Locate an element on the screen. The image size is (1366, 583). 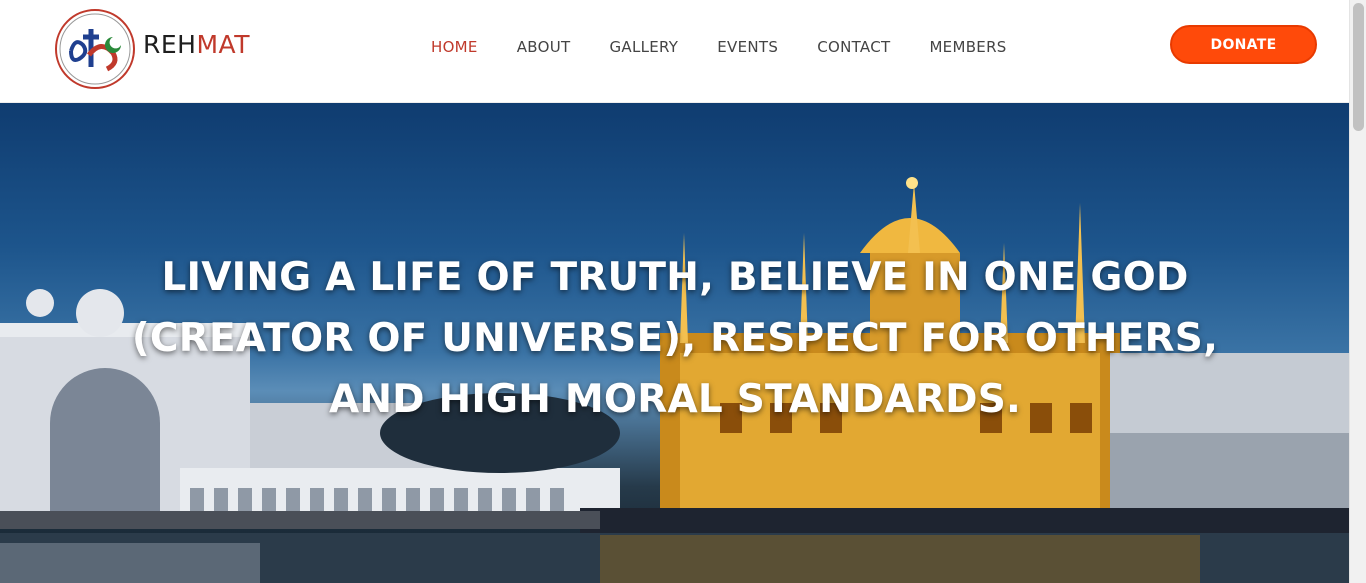
rehmat-logo is located at coordinates (95, 49).